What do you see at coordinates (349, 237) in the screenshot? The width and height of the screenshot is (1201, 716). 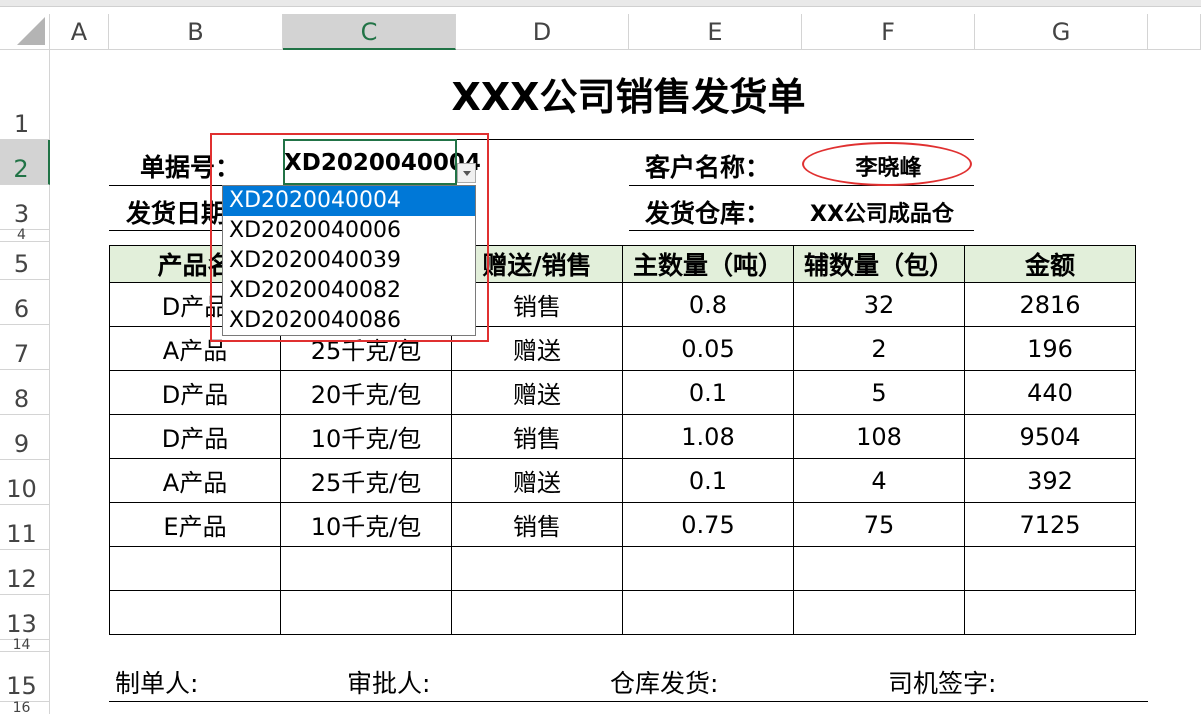 I see `annotation-red-box` at bounding box center [349, 237].